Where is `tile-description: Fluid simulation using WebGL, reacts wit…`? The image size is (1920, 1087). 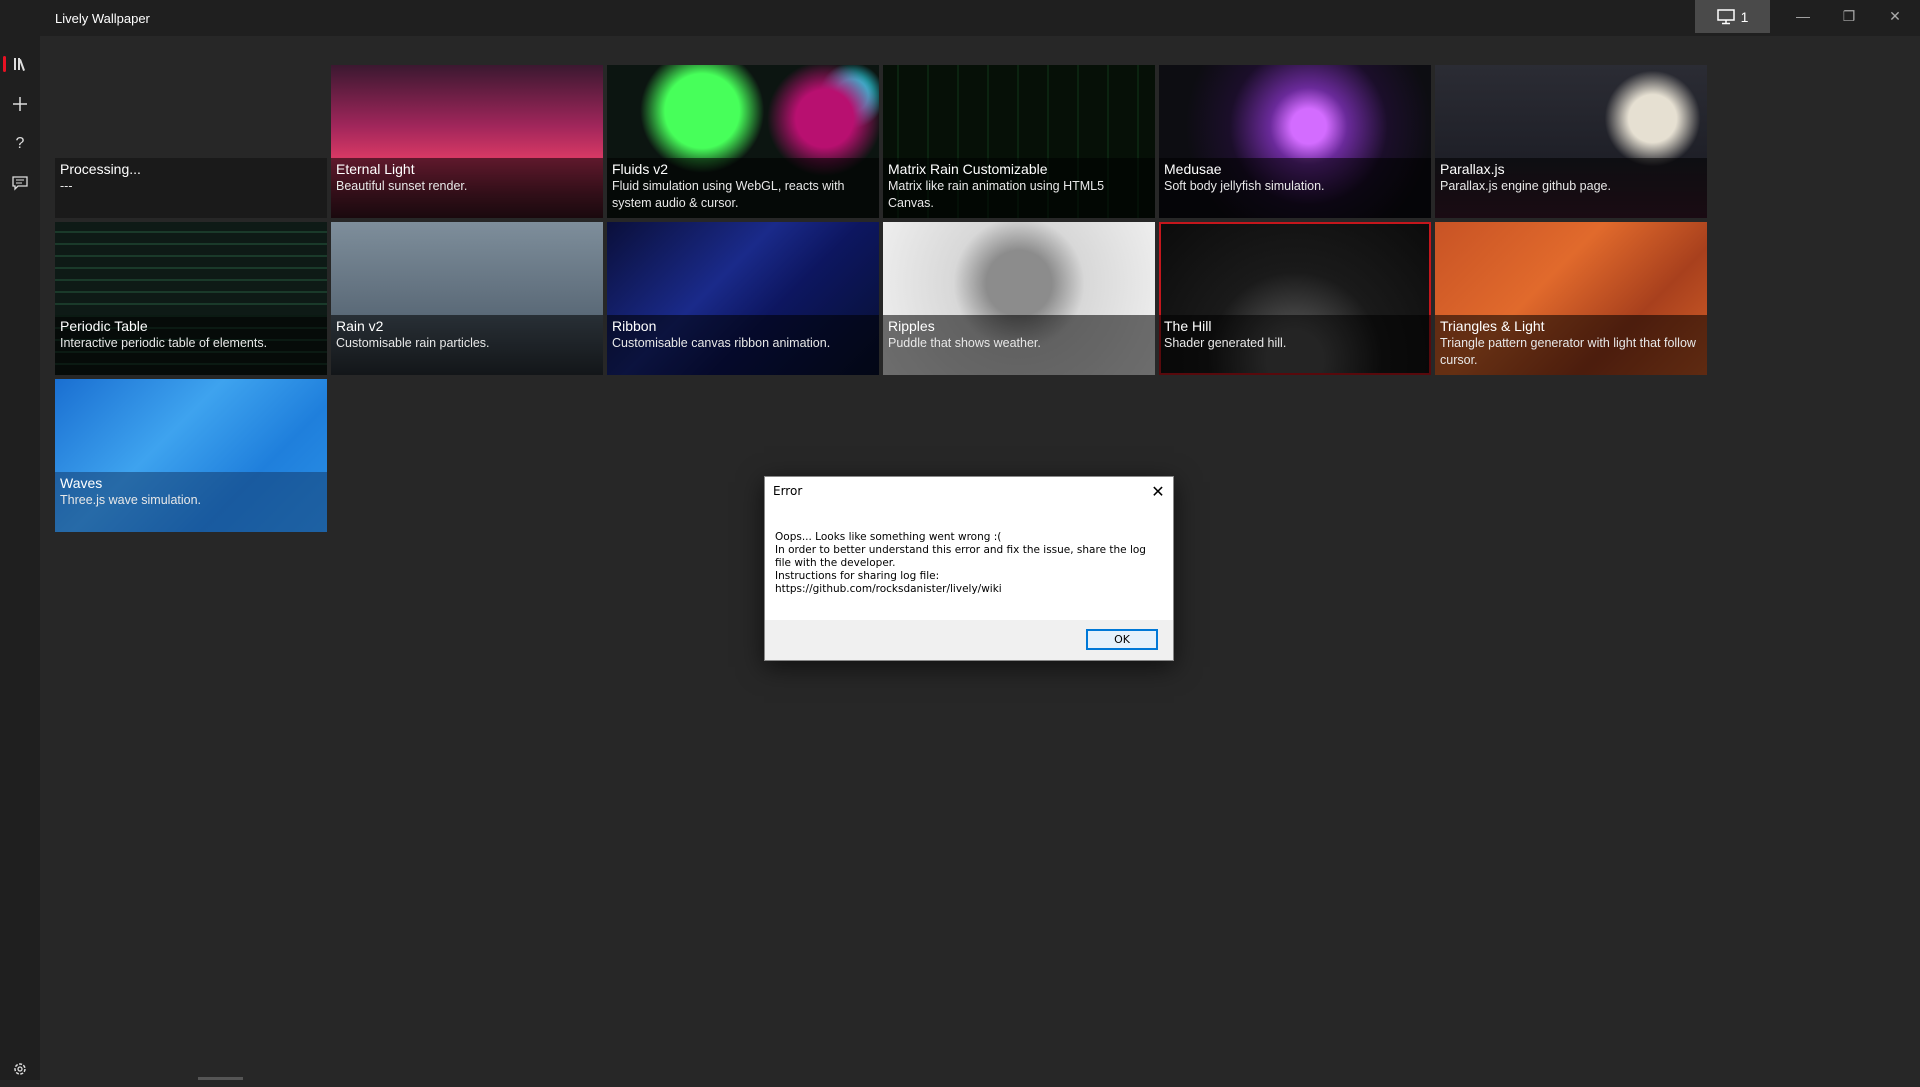 tile-description: Fluid simulation using WebGL, reacts wit… is located at coordinates (728, 194).